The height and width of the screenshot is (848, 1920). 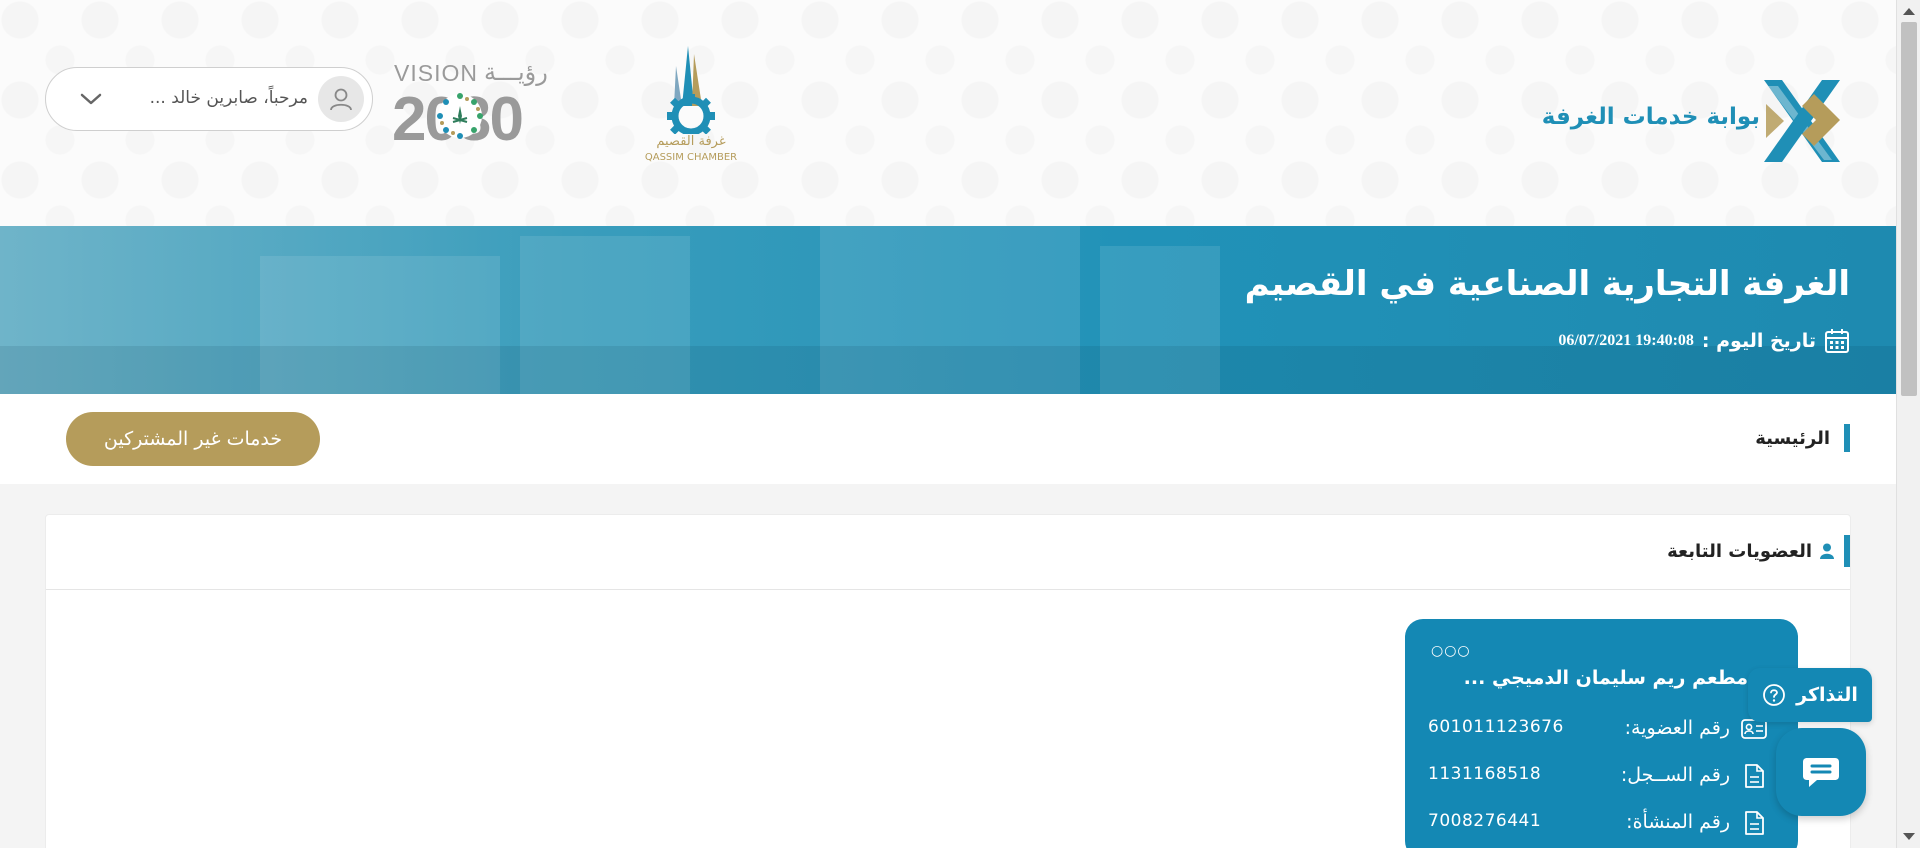 I want to click on tickets-label: التذاكر, so click(x=1827, y=695).